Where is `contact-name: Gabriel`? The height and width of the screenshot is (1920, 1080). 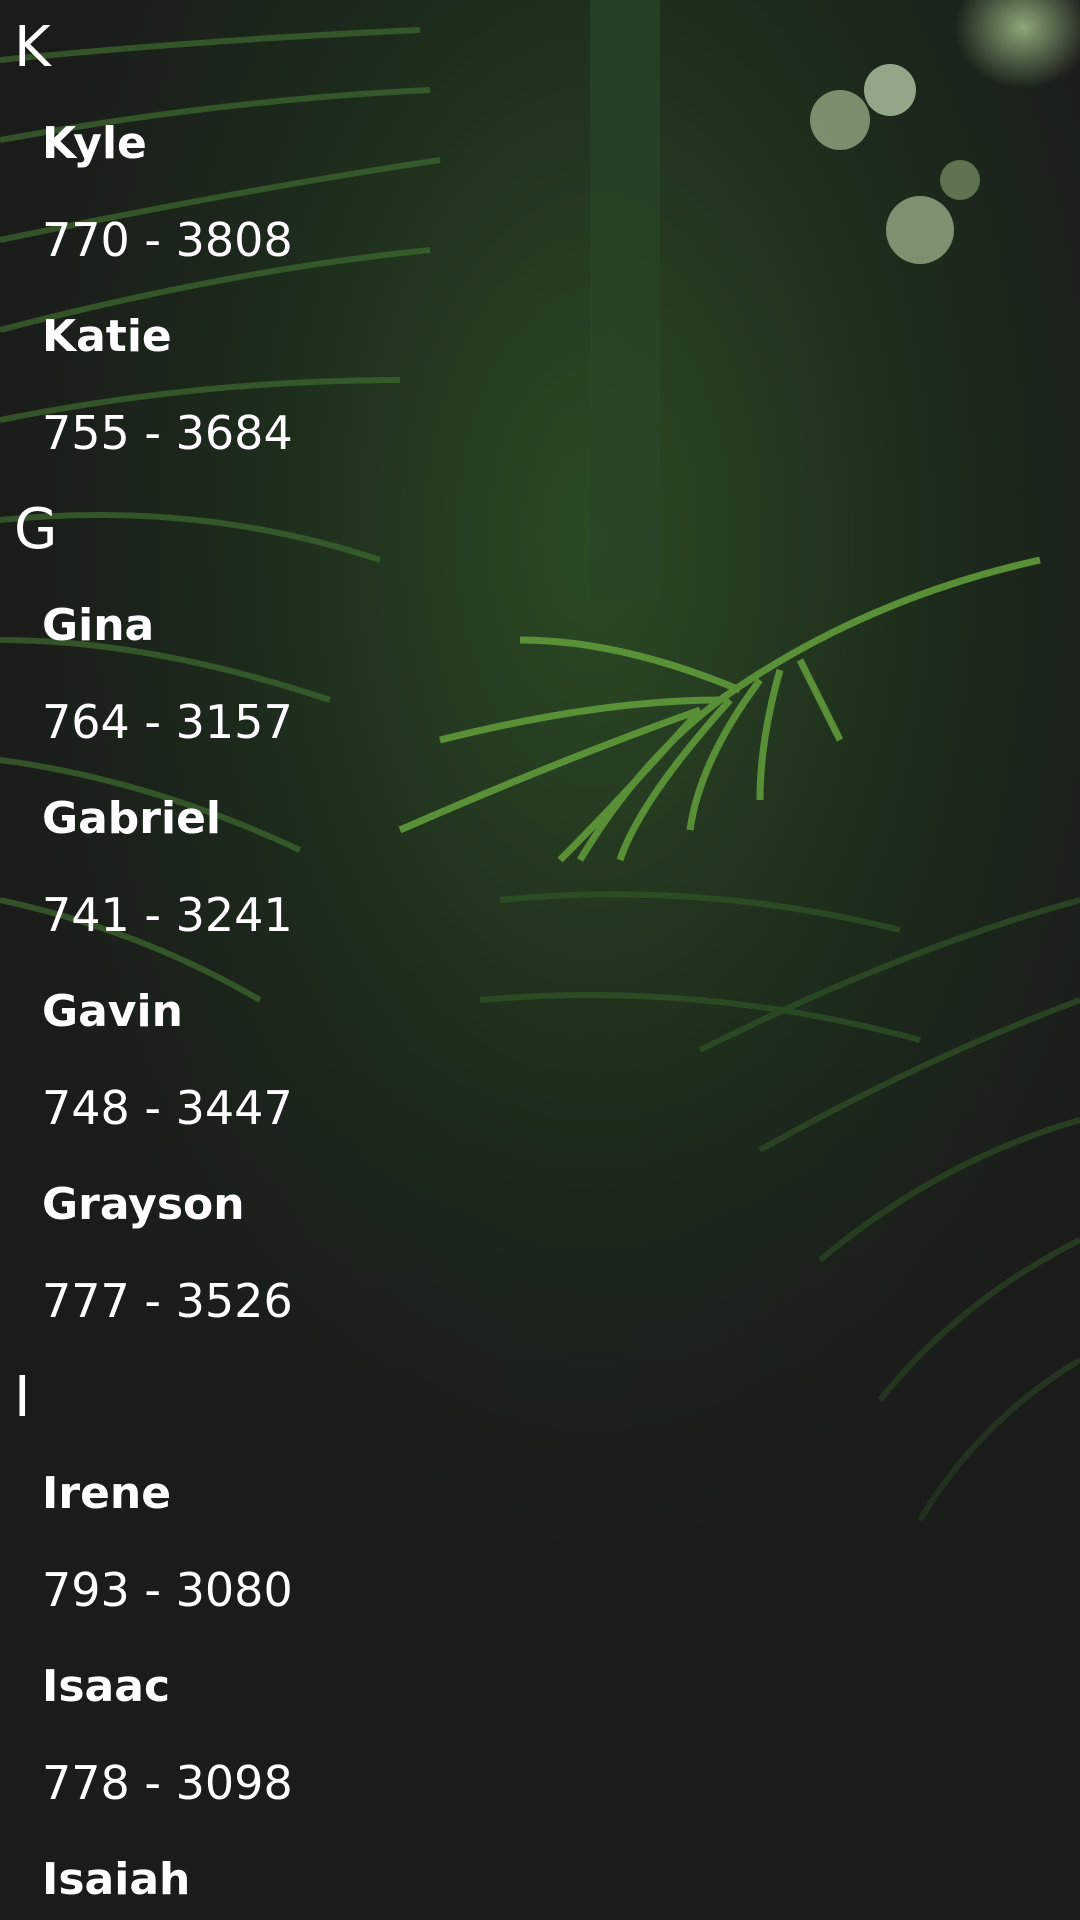
contact-name: Gabriel is located at coordinates (132, 818).